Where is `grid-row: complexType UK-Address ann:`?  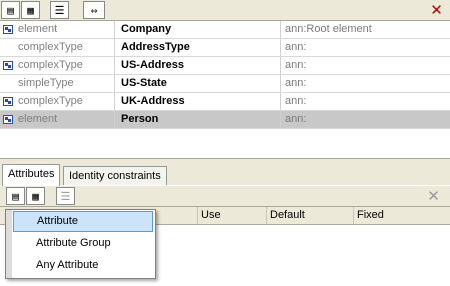 grid-row: complexType UK-Address ann: is located at coordinates (225, 102).